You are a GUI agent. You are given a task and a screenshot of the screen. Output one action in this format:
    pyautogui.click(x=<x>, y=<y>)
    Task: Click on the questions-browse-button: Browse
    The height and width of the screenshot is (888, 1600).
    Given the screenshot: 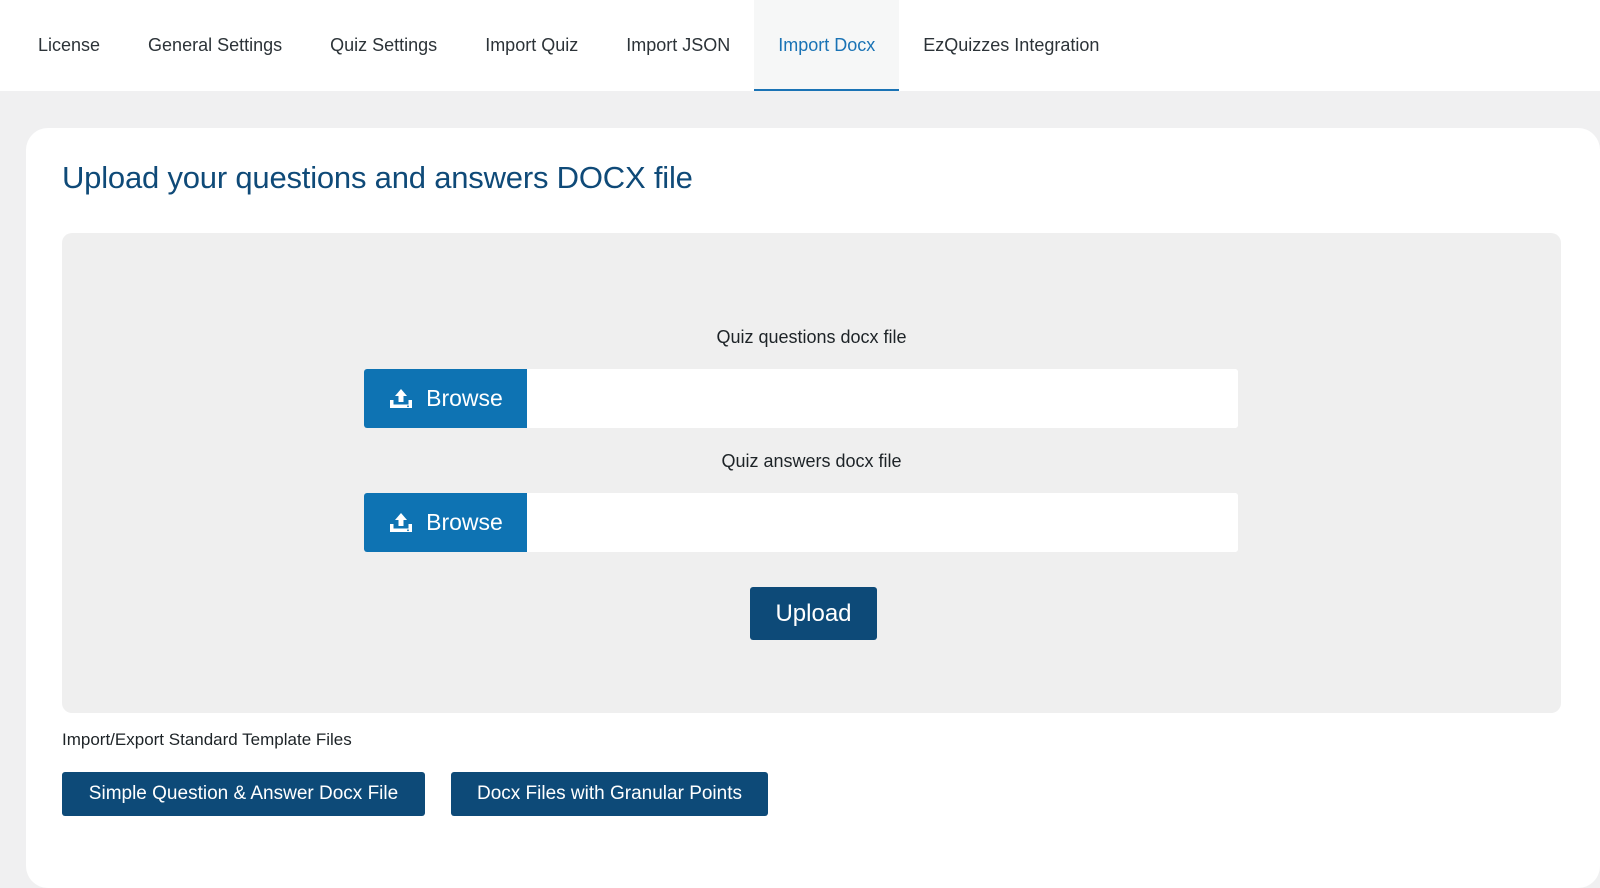 What is the action you would take?
    pyautogui.click(x=445, y=398)
    